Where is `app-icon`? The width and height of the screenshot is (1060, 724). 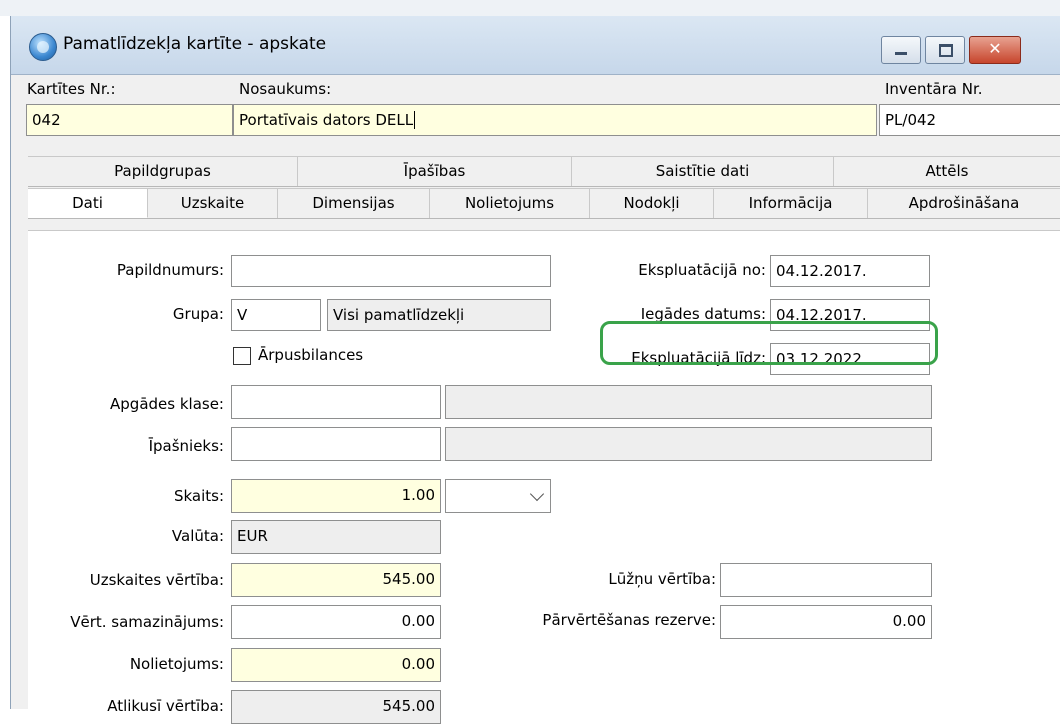
app-icon is located at coordinates (43, 47).